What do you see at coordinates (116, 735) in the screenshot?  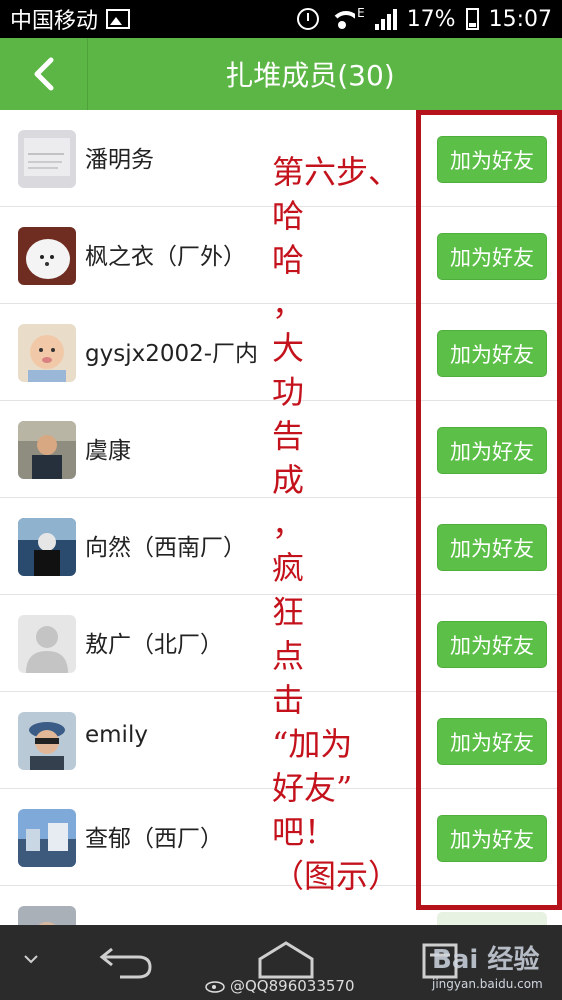 I see `member-name: emily` at bounding box center [116, 735].